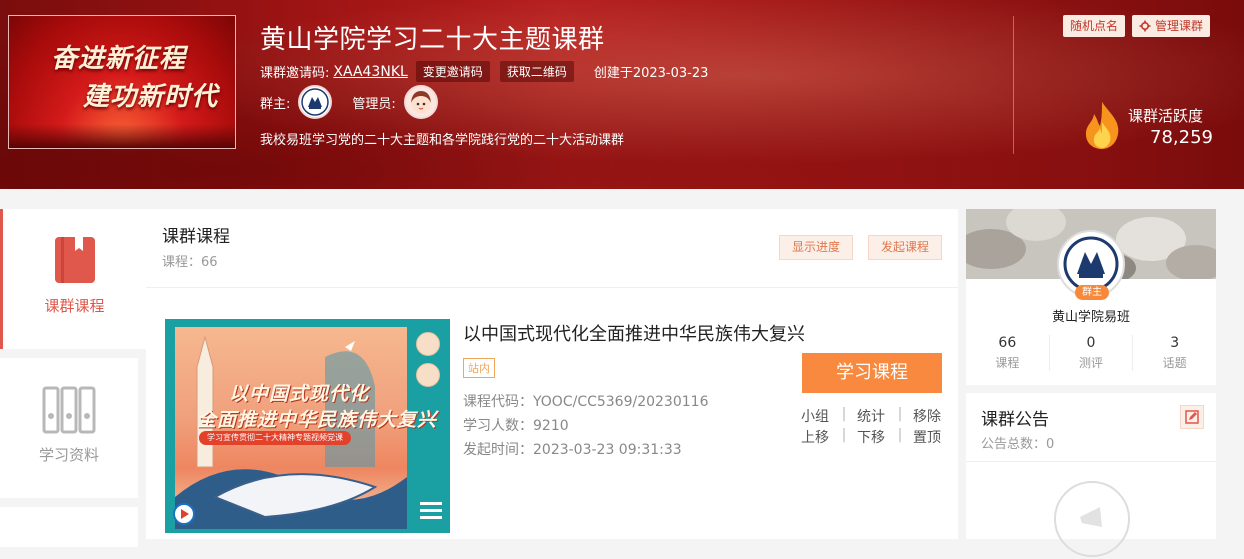 The image size is (1244, 559). Describe the element at coordinates (69, 410) in the screenshot. I see `binders-icon` at that location.